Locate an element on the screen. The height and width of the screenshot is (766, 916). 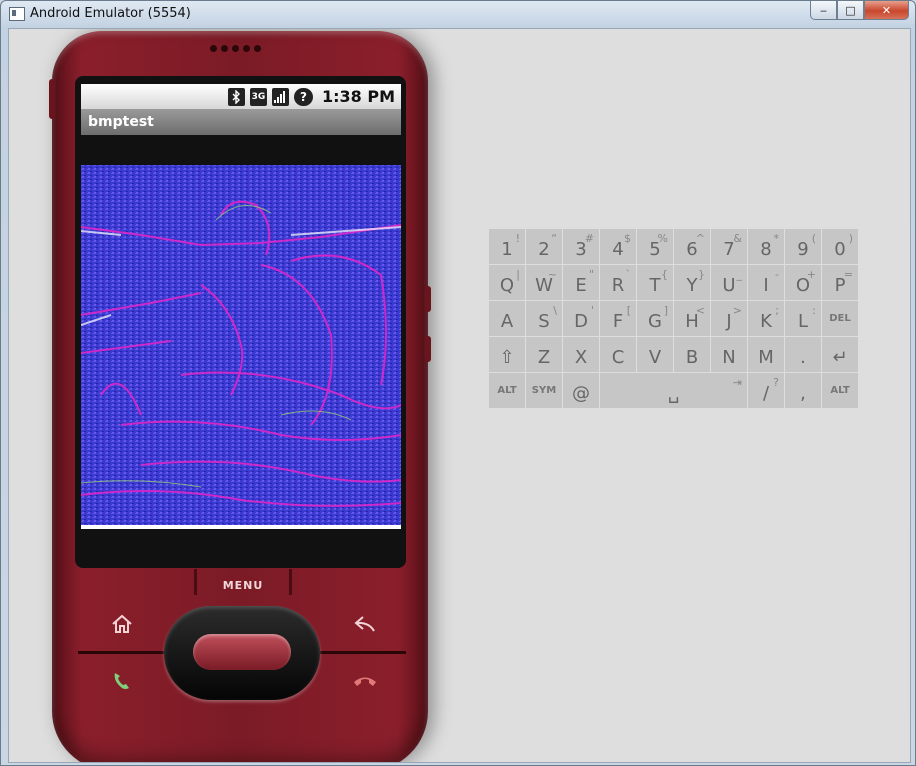
window-controls: ‒ □ ✕ is located at coordinates (859, 10).